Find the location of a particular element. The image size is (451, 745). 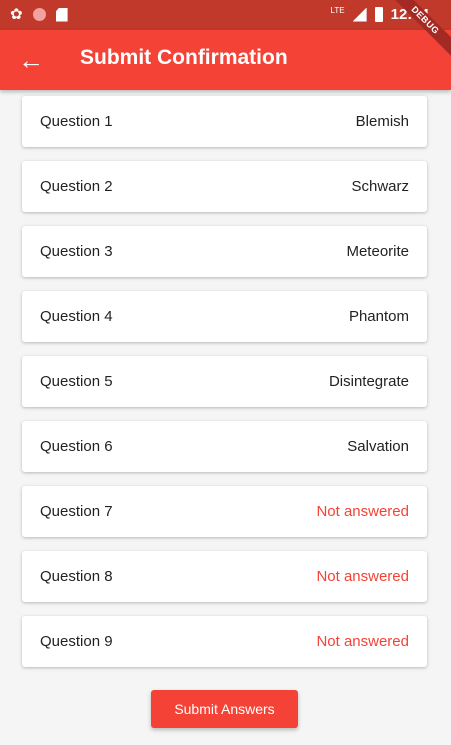

question-card: Question 2 Schwarz is located at coordinates (224, 186).